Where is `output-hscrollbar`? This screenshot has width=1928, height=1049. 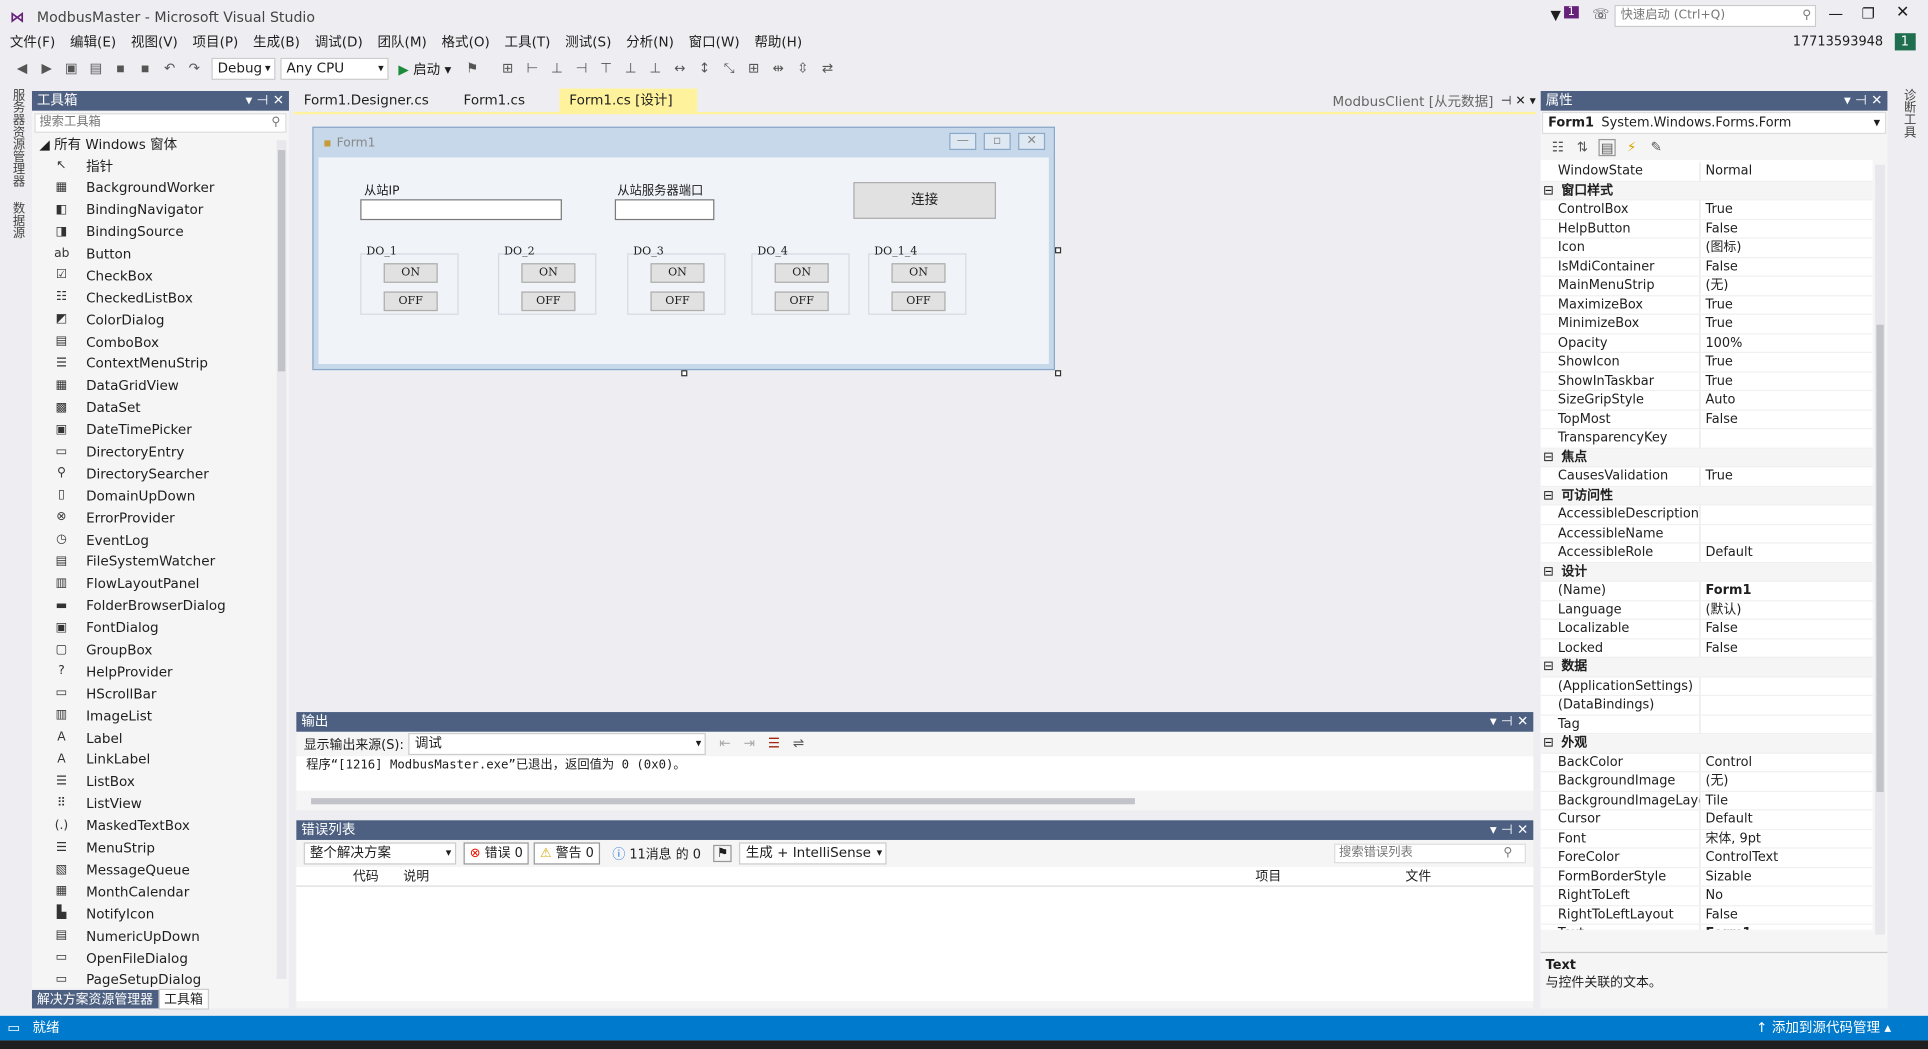 output-hscrollbar is located at coordinates (723, 801).